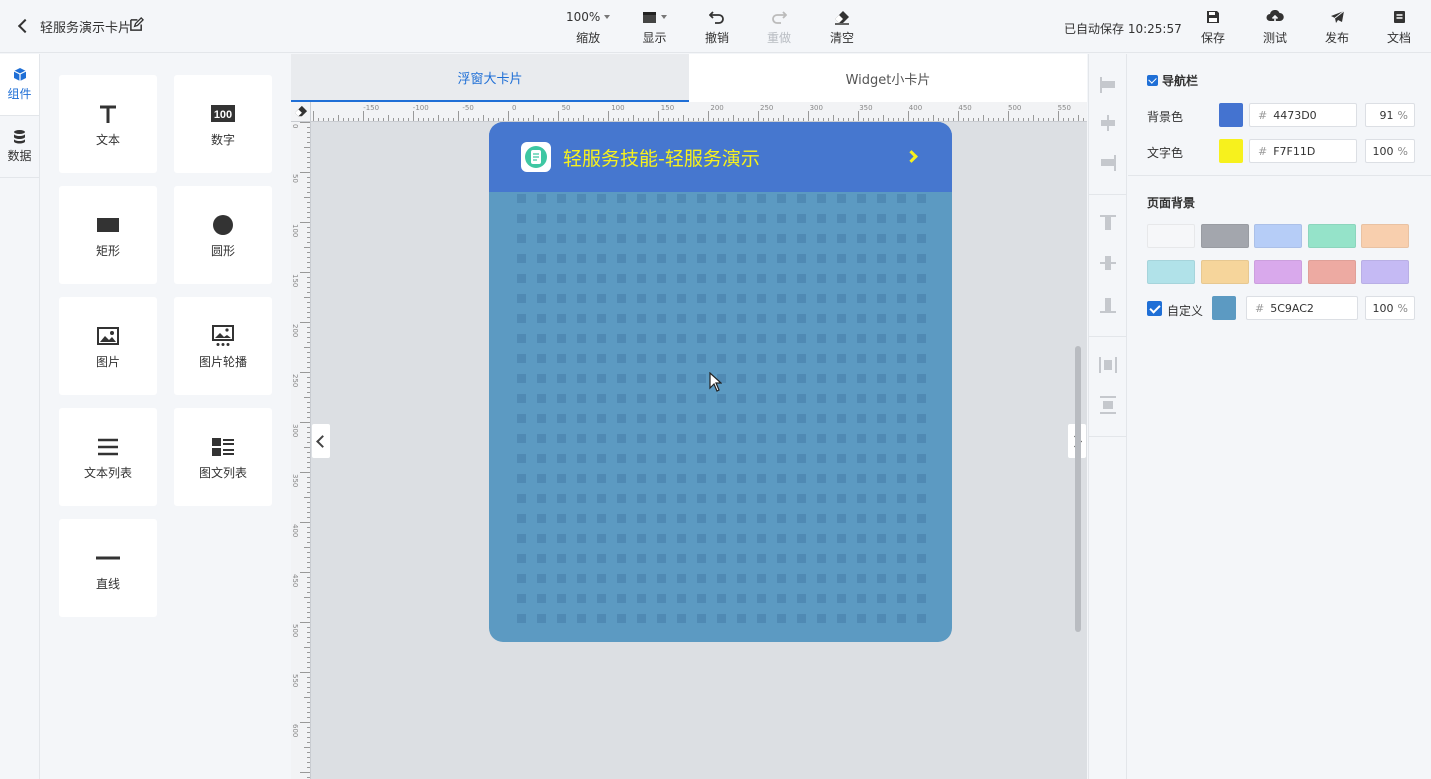  What do you see at coordinates (1154, 308) in the screenshot?
I see `custom-bg-checkbox` at bounding box center [1154, 308].